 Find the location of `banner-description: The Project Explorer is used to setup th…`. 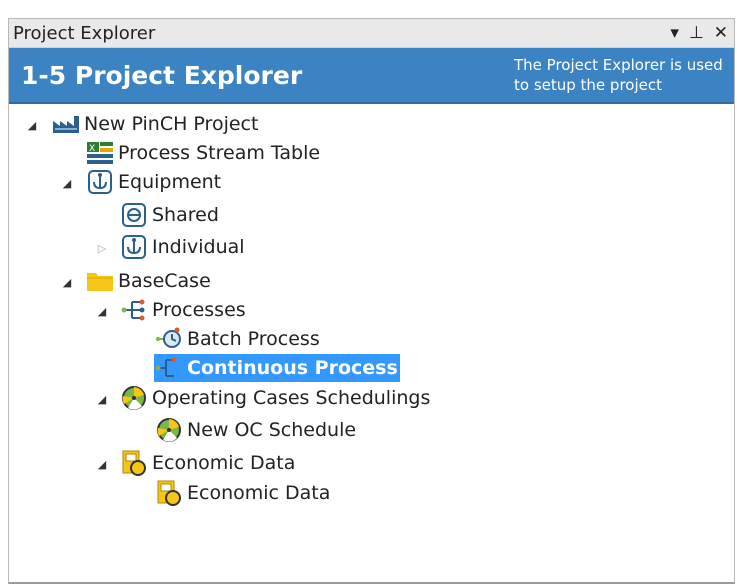

banner-description: The Project Explorer is used to setup th… is located at coordinates (618, 75).